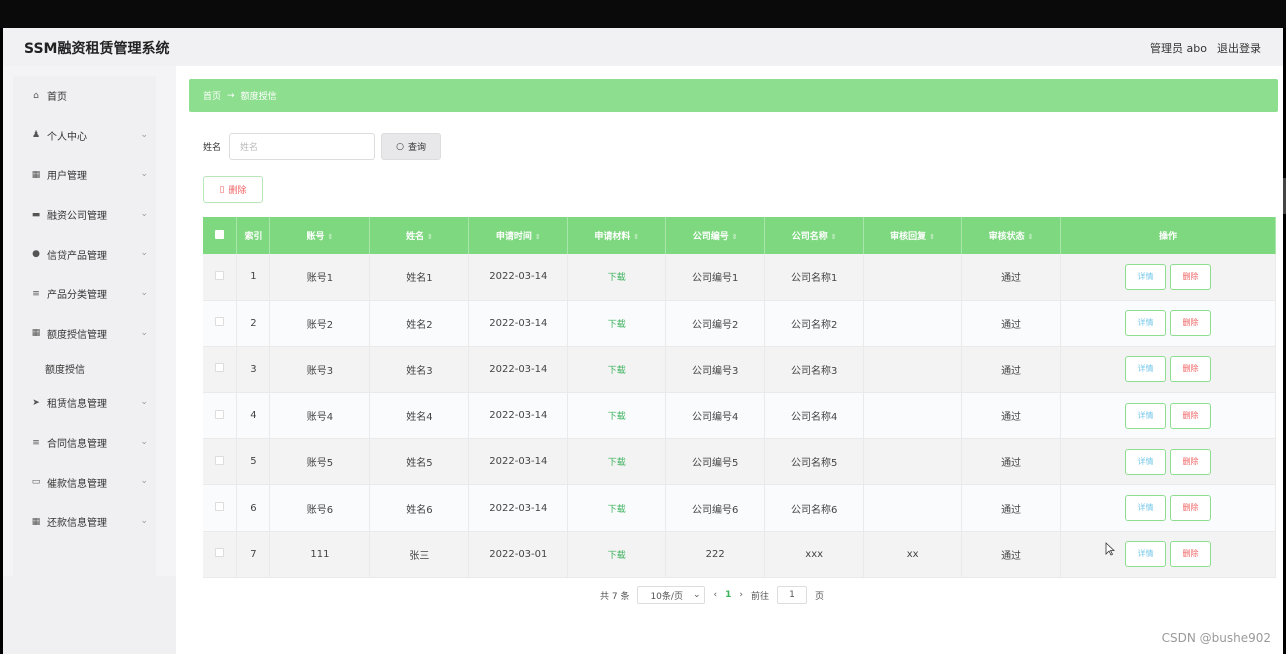 This screenshot has width=1286, height=654. I want to click on sidebar-item-label: 信贷产品管理, so click(77, 256).